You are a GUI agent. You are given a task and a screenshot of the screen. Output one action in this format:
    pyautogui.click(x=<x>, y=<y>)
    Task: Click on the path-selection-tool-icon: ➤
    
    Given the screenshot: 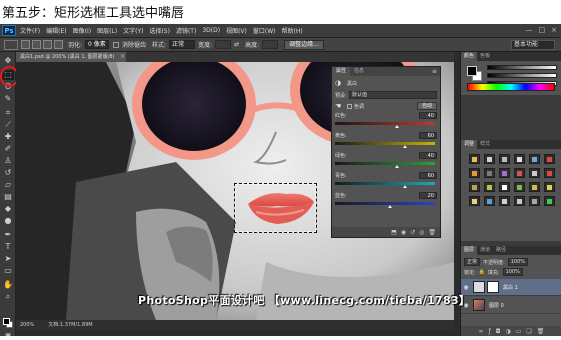 What is the action you would take?
    pyautogui.click(x=8, y=259)
    